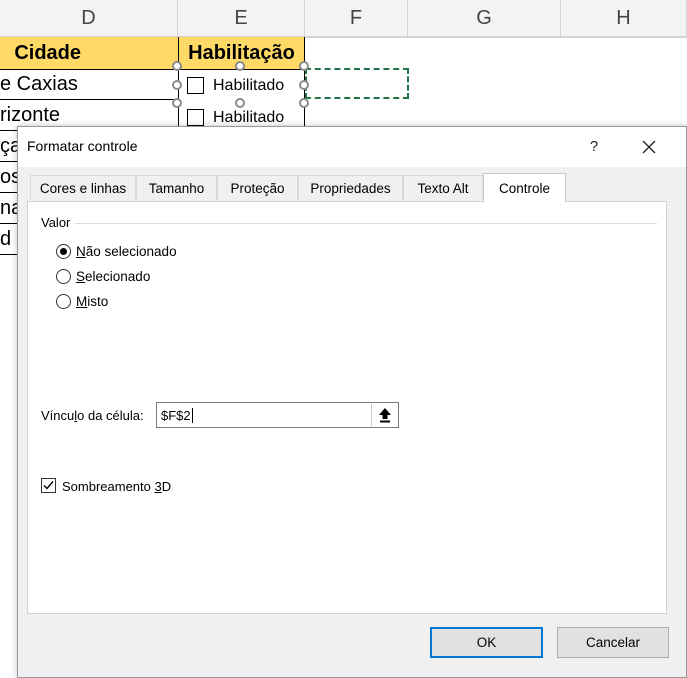 This screenshot has width=687, height=678. What do you see at coordinates (624, 18) in the screenshot?
I see `column-header-h: H` at bounding box center [624, 18].